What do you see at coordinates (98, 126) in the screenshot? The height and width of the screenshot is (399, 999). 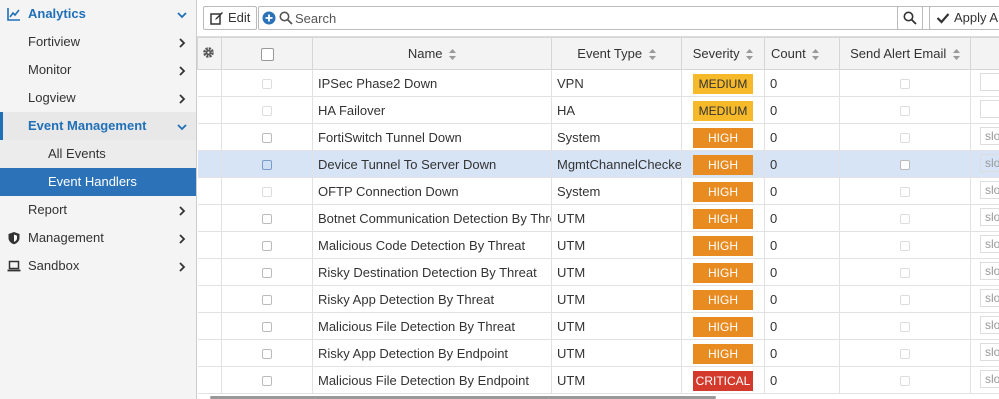 I see `sidebar-item-event-management: Event Management` at bounding box center [98, 126].